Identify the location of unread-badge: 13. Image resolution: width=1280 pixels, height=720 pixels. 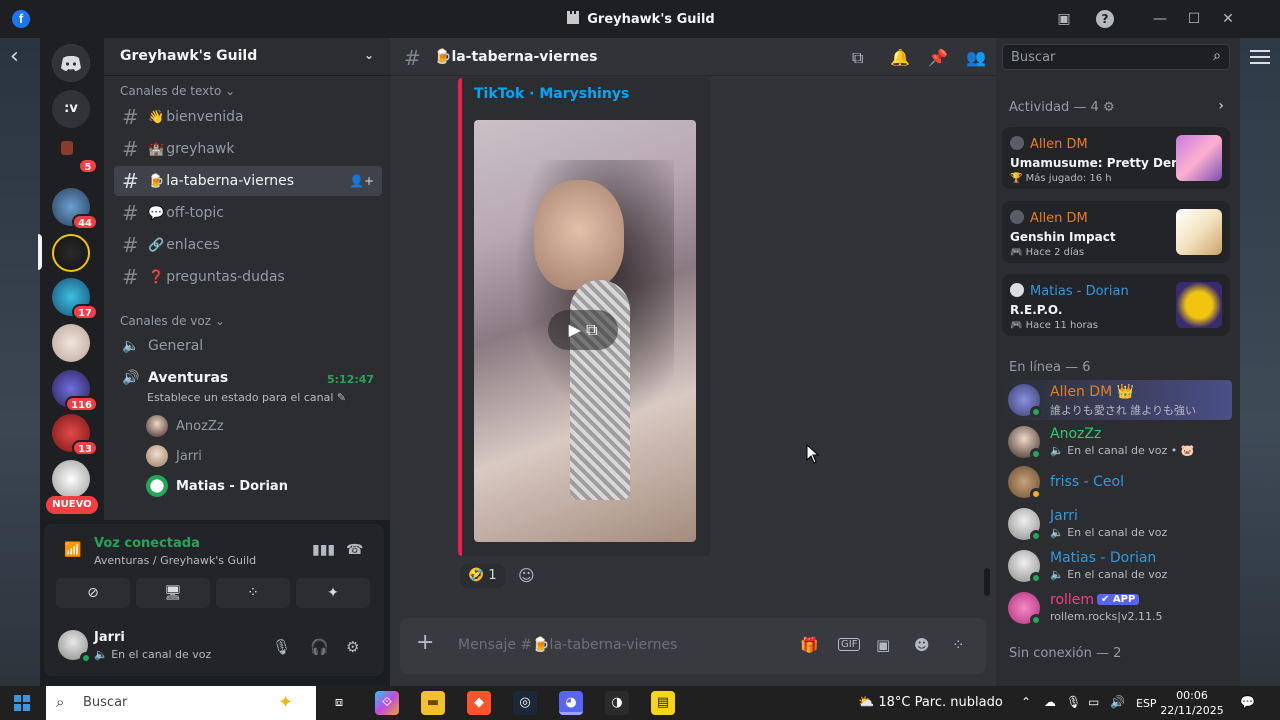
(85, 448).